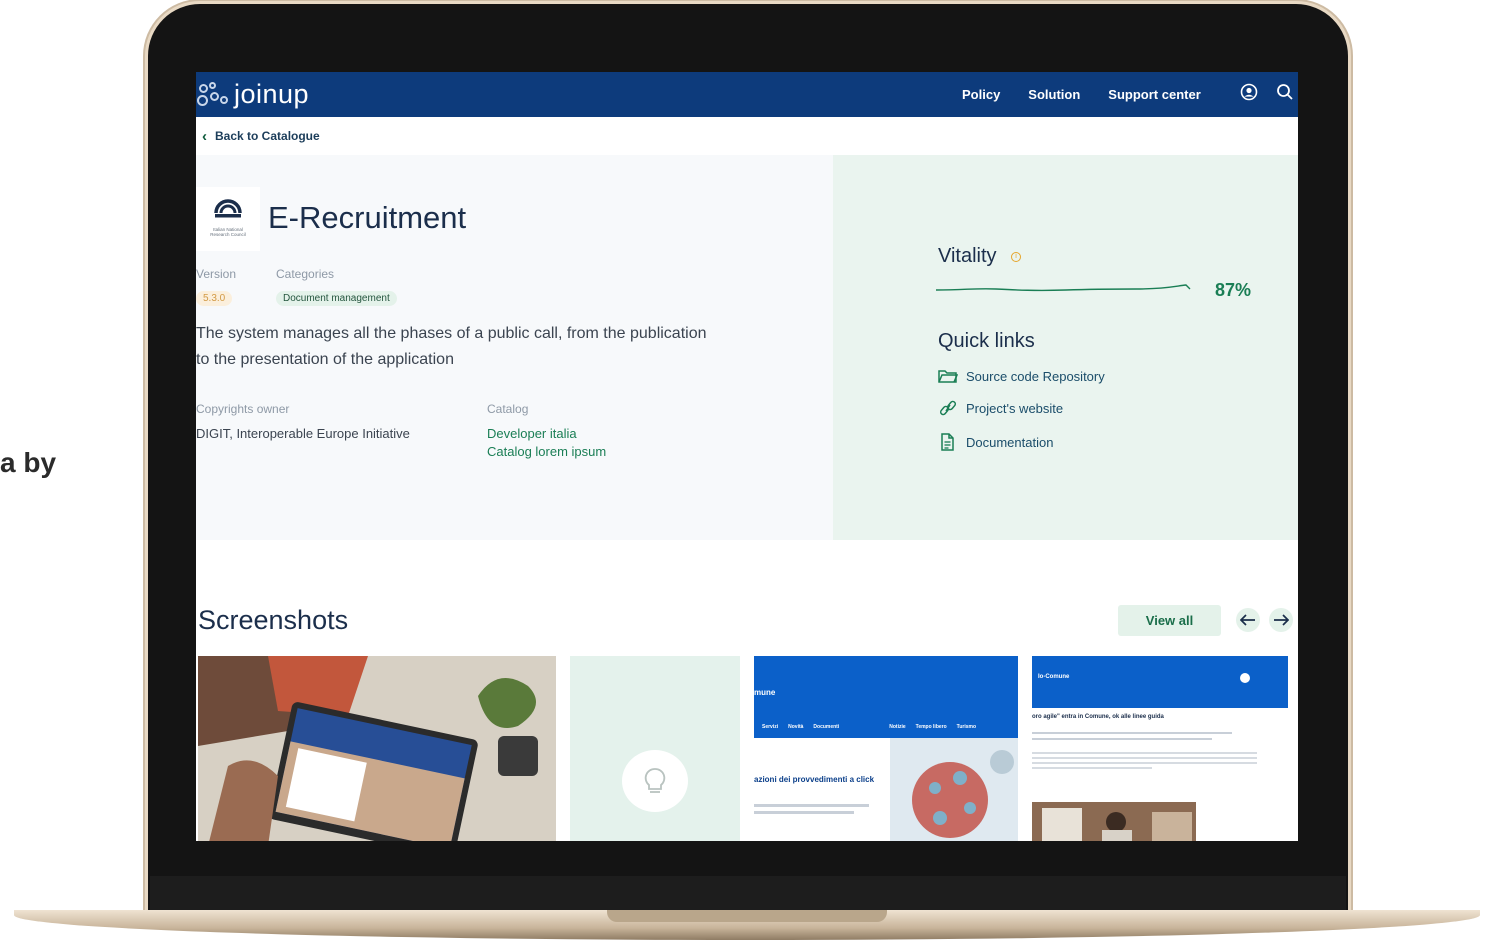 The height and width of the screenshot is (943, 1499). I want to click on categories-label: Categories, so click(305, 274).